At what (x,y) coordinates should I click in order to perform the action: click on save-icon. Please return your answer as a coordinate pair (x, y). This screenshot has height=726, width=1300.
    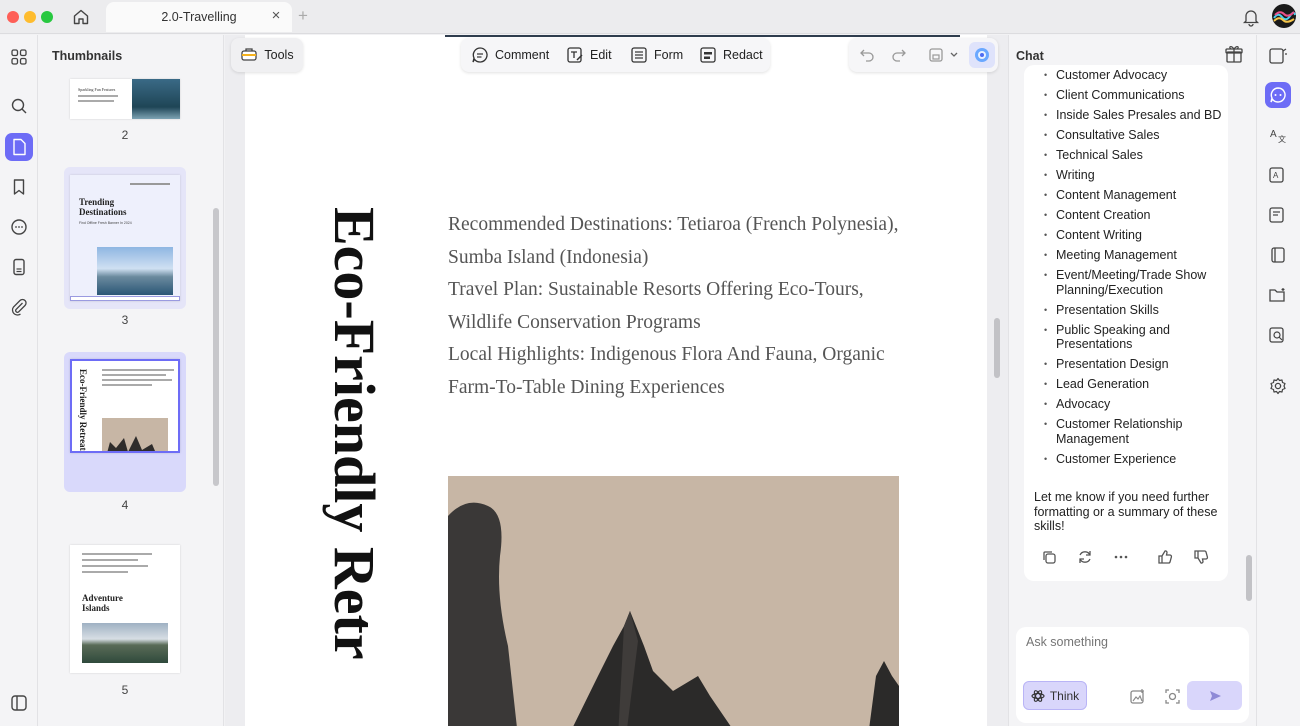
    Looking at the image, I should click on (936, 55).